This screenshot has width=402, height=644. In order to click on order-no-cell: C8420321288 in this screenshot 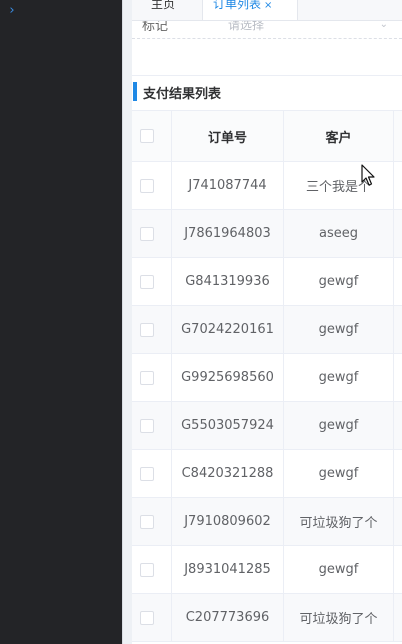, I will do `click(228, 473)`.